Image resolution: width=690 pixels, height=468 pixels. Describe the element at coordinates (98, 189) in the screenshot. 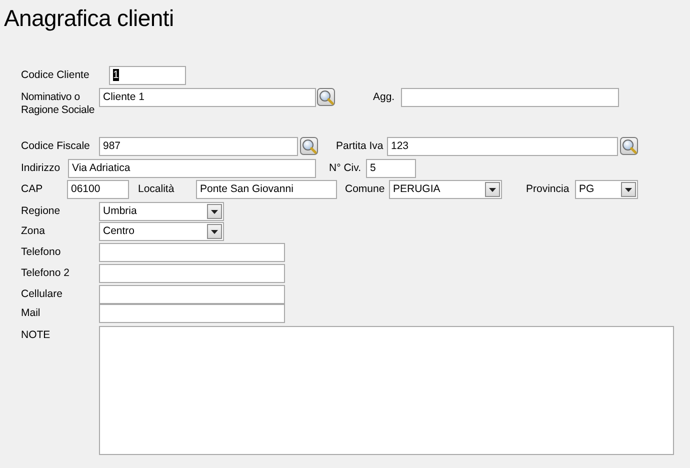

I see `text-field: 06100` at that location.